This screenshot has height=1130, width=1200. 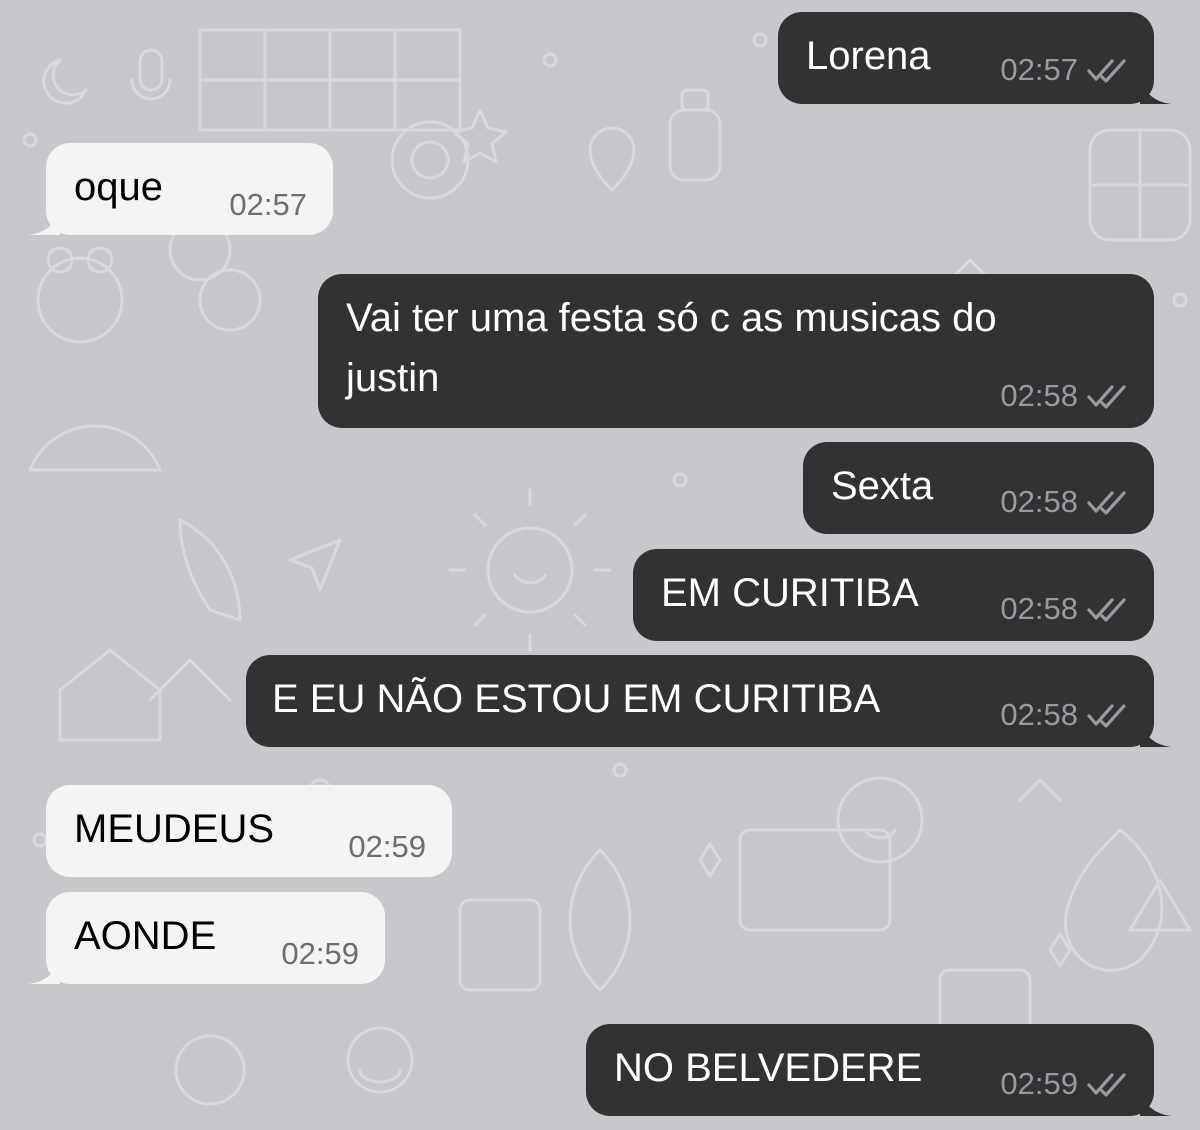 What do you see at coordinates (174, 829) in the screenshot?
I see `message-text: MEUDEUS` at bounding box center [174, 829].